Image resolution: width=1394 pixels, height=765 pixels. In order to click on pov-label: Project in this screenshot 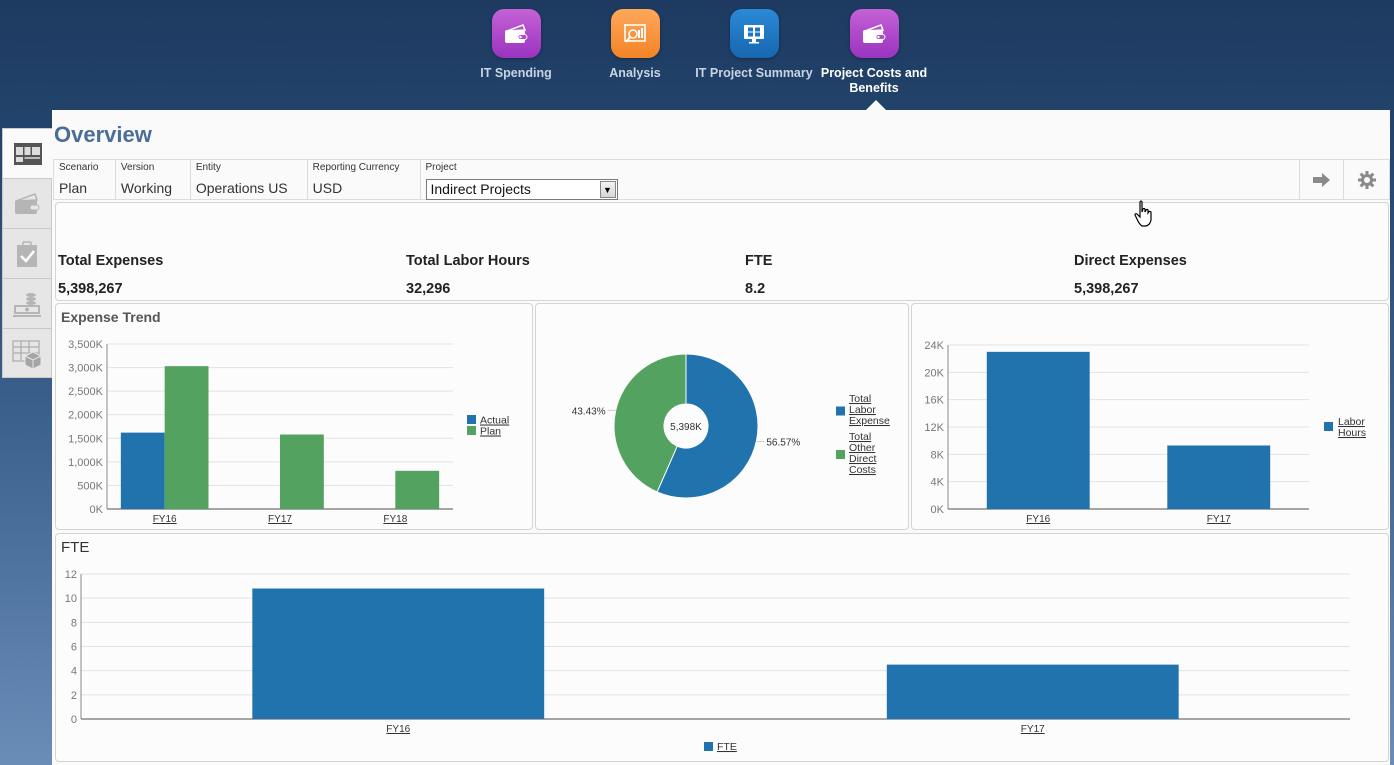, I will do `click(441, 167)`.